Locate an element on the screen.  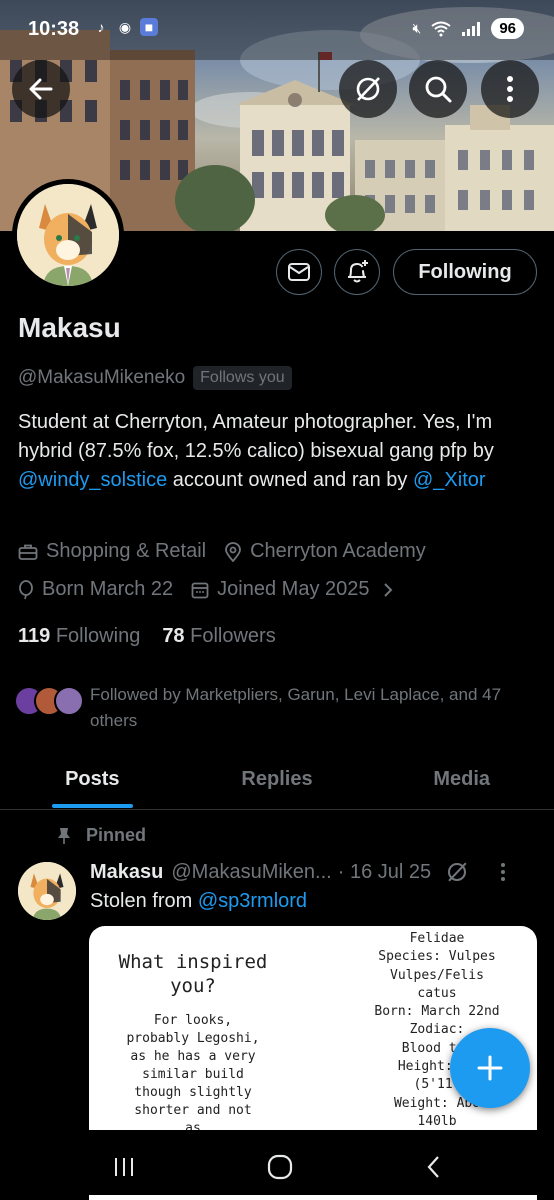
home-icon is located at coordinates (280, 1167).